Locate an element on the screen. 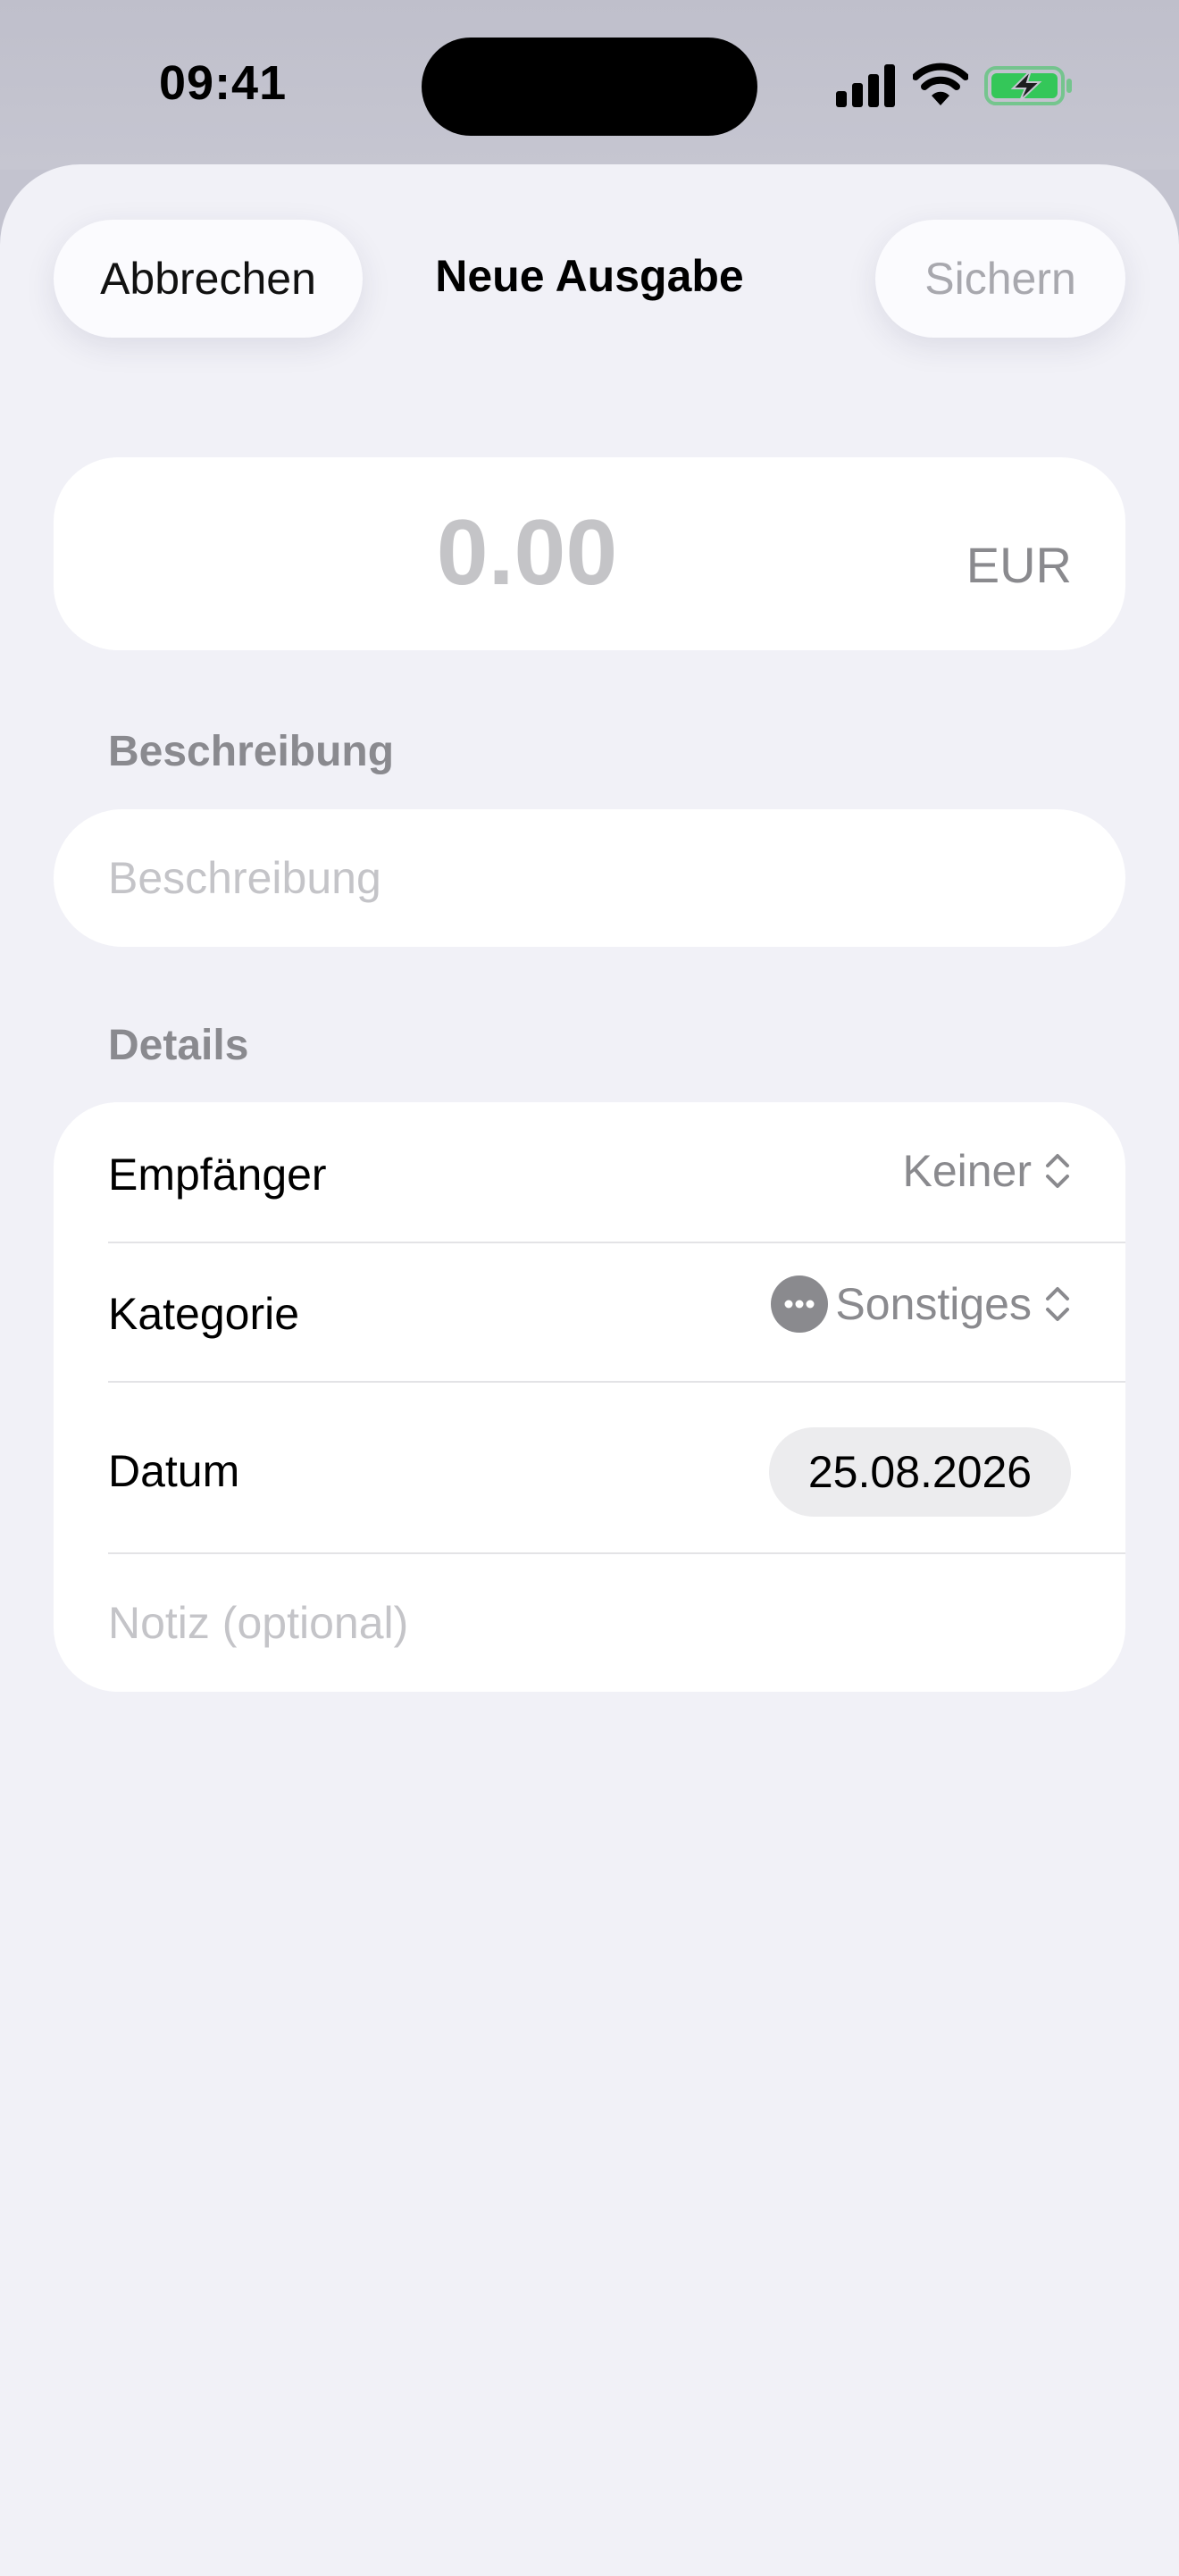 The width and height of the screenshot is (1179, 2576). amount-field: 0.00 EUR is located at coordinates (589, 554).